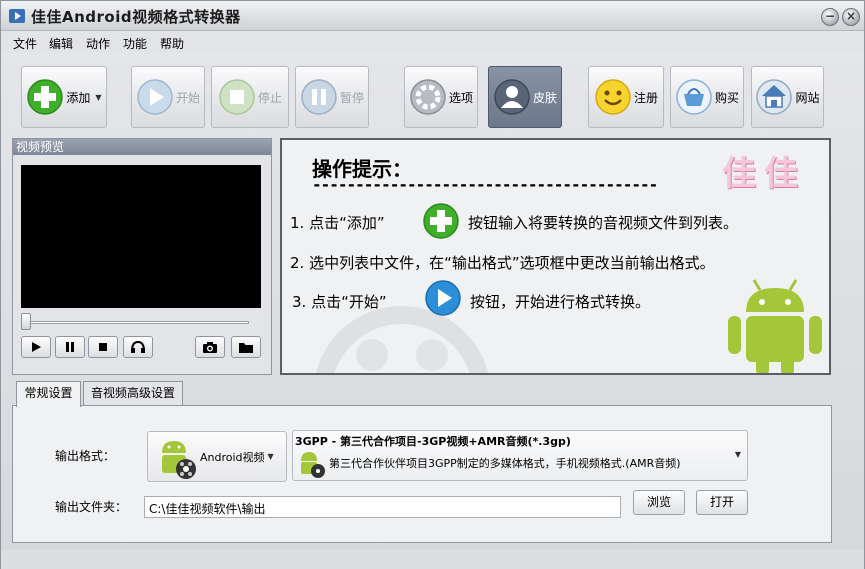 The height and width of the screenshot is (569, 865). Describe the element at coordinates (136, 322) in the screenshot. I see `seek-bar` at that location.